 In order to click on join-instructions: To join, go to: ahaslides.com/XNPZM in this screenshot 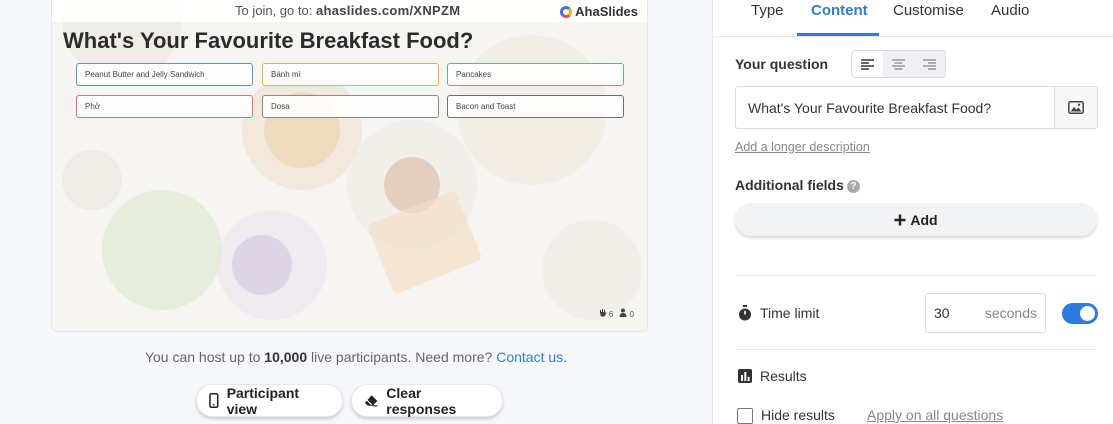, I will do `click(348, 10)`.